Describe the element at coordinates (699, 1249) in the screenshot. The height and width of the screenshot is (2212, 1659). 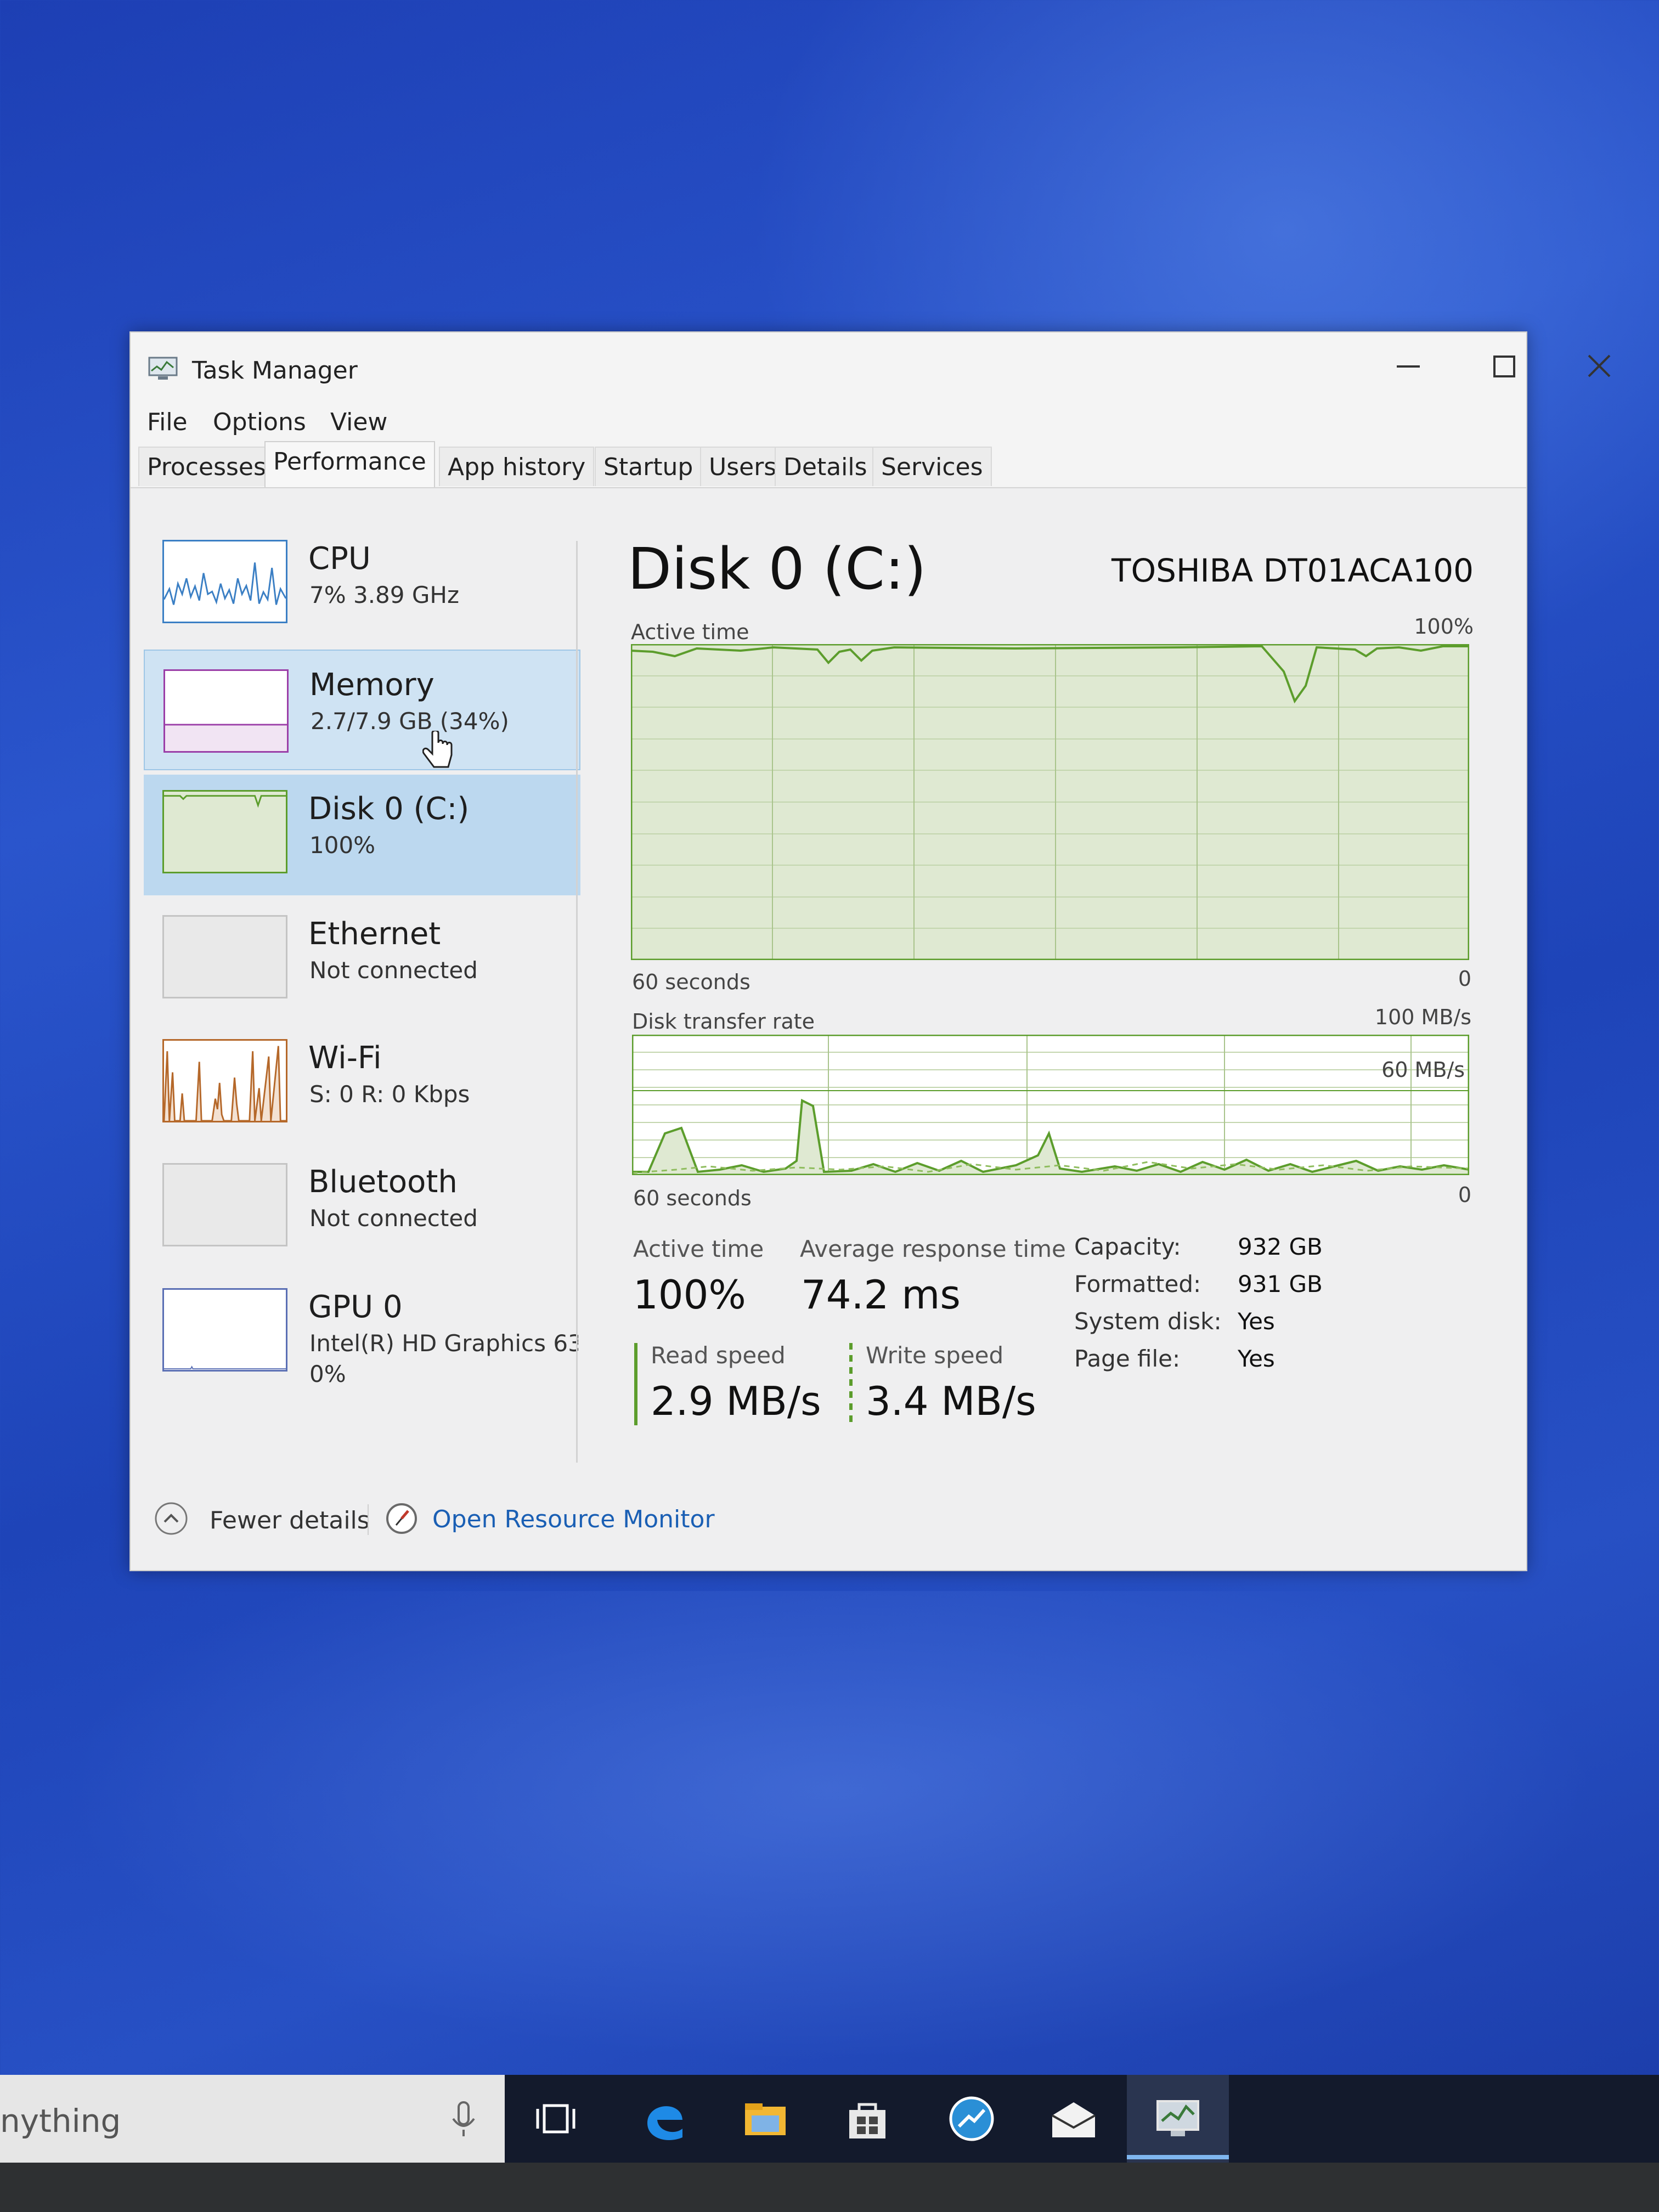
I see `active-time-stat-label: Active time` at that location.